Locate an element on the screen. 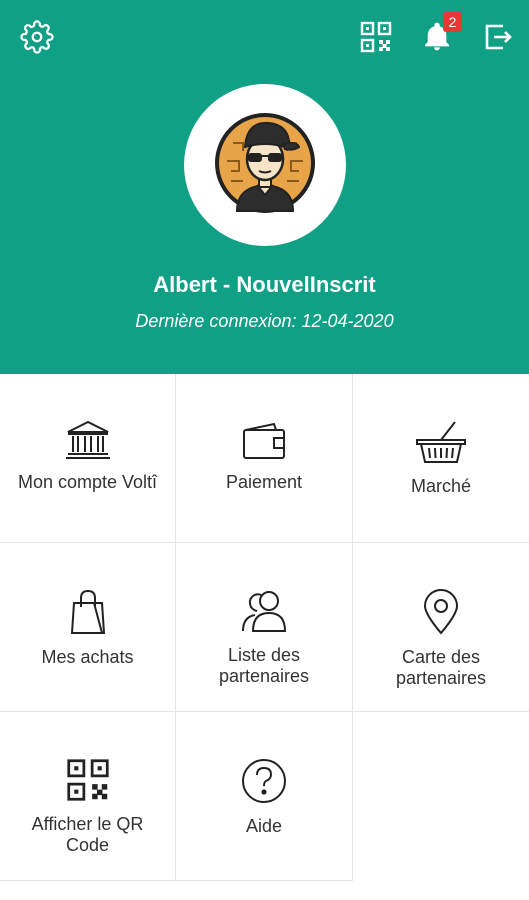 The width and height of the screenshot is (529, 900). menu-item-label: Marché is located at coordinates (441, 486).